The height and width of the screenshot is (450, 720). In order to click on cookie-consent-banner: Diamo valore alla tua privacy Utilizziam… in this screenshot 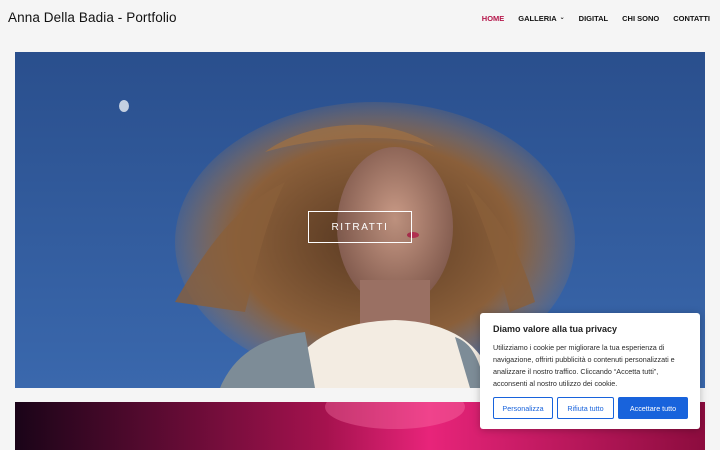, I will do `click(590, 371)`.